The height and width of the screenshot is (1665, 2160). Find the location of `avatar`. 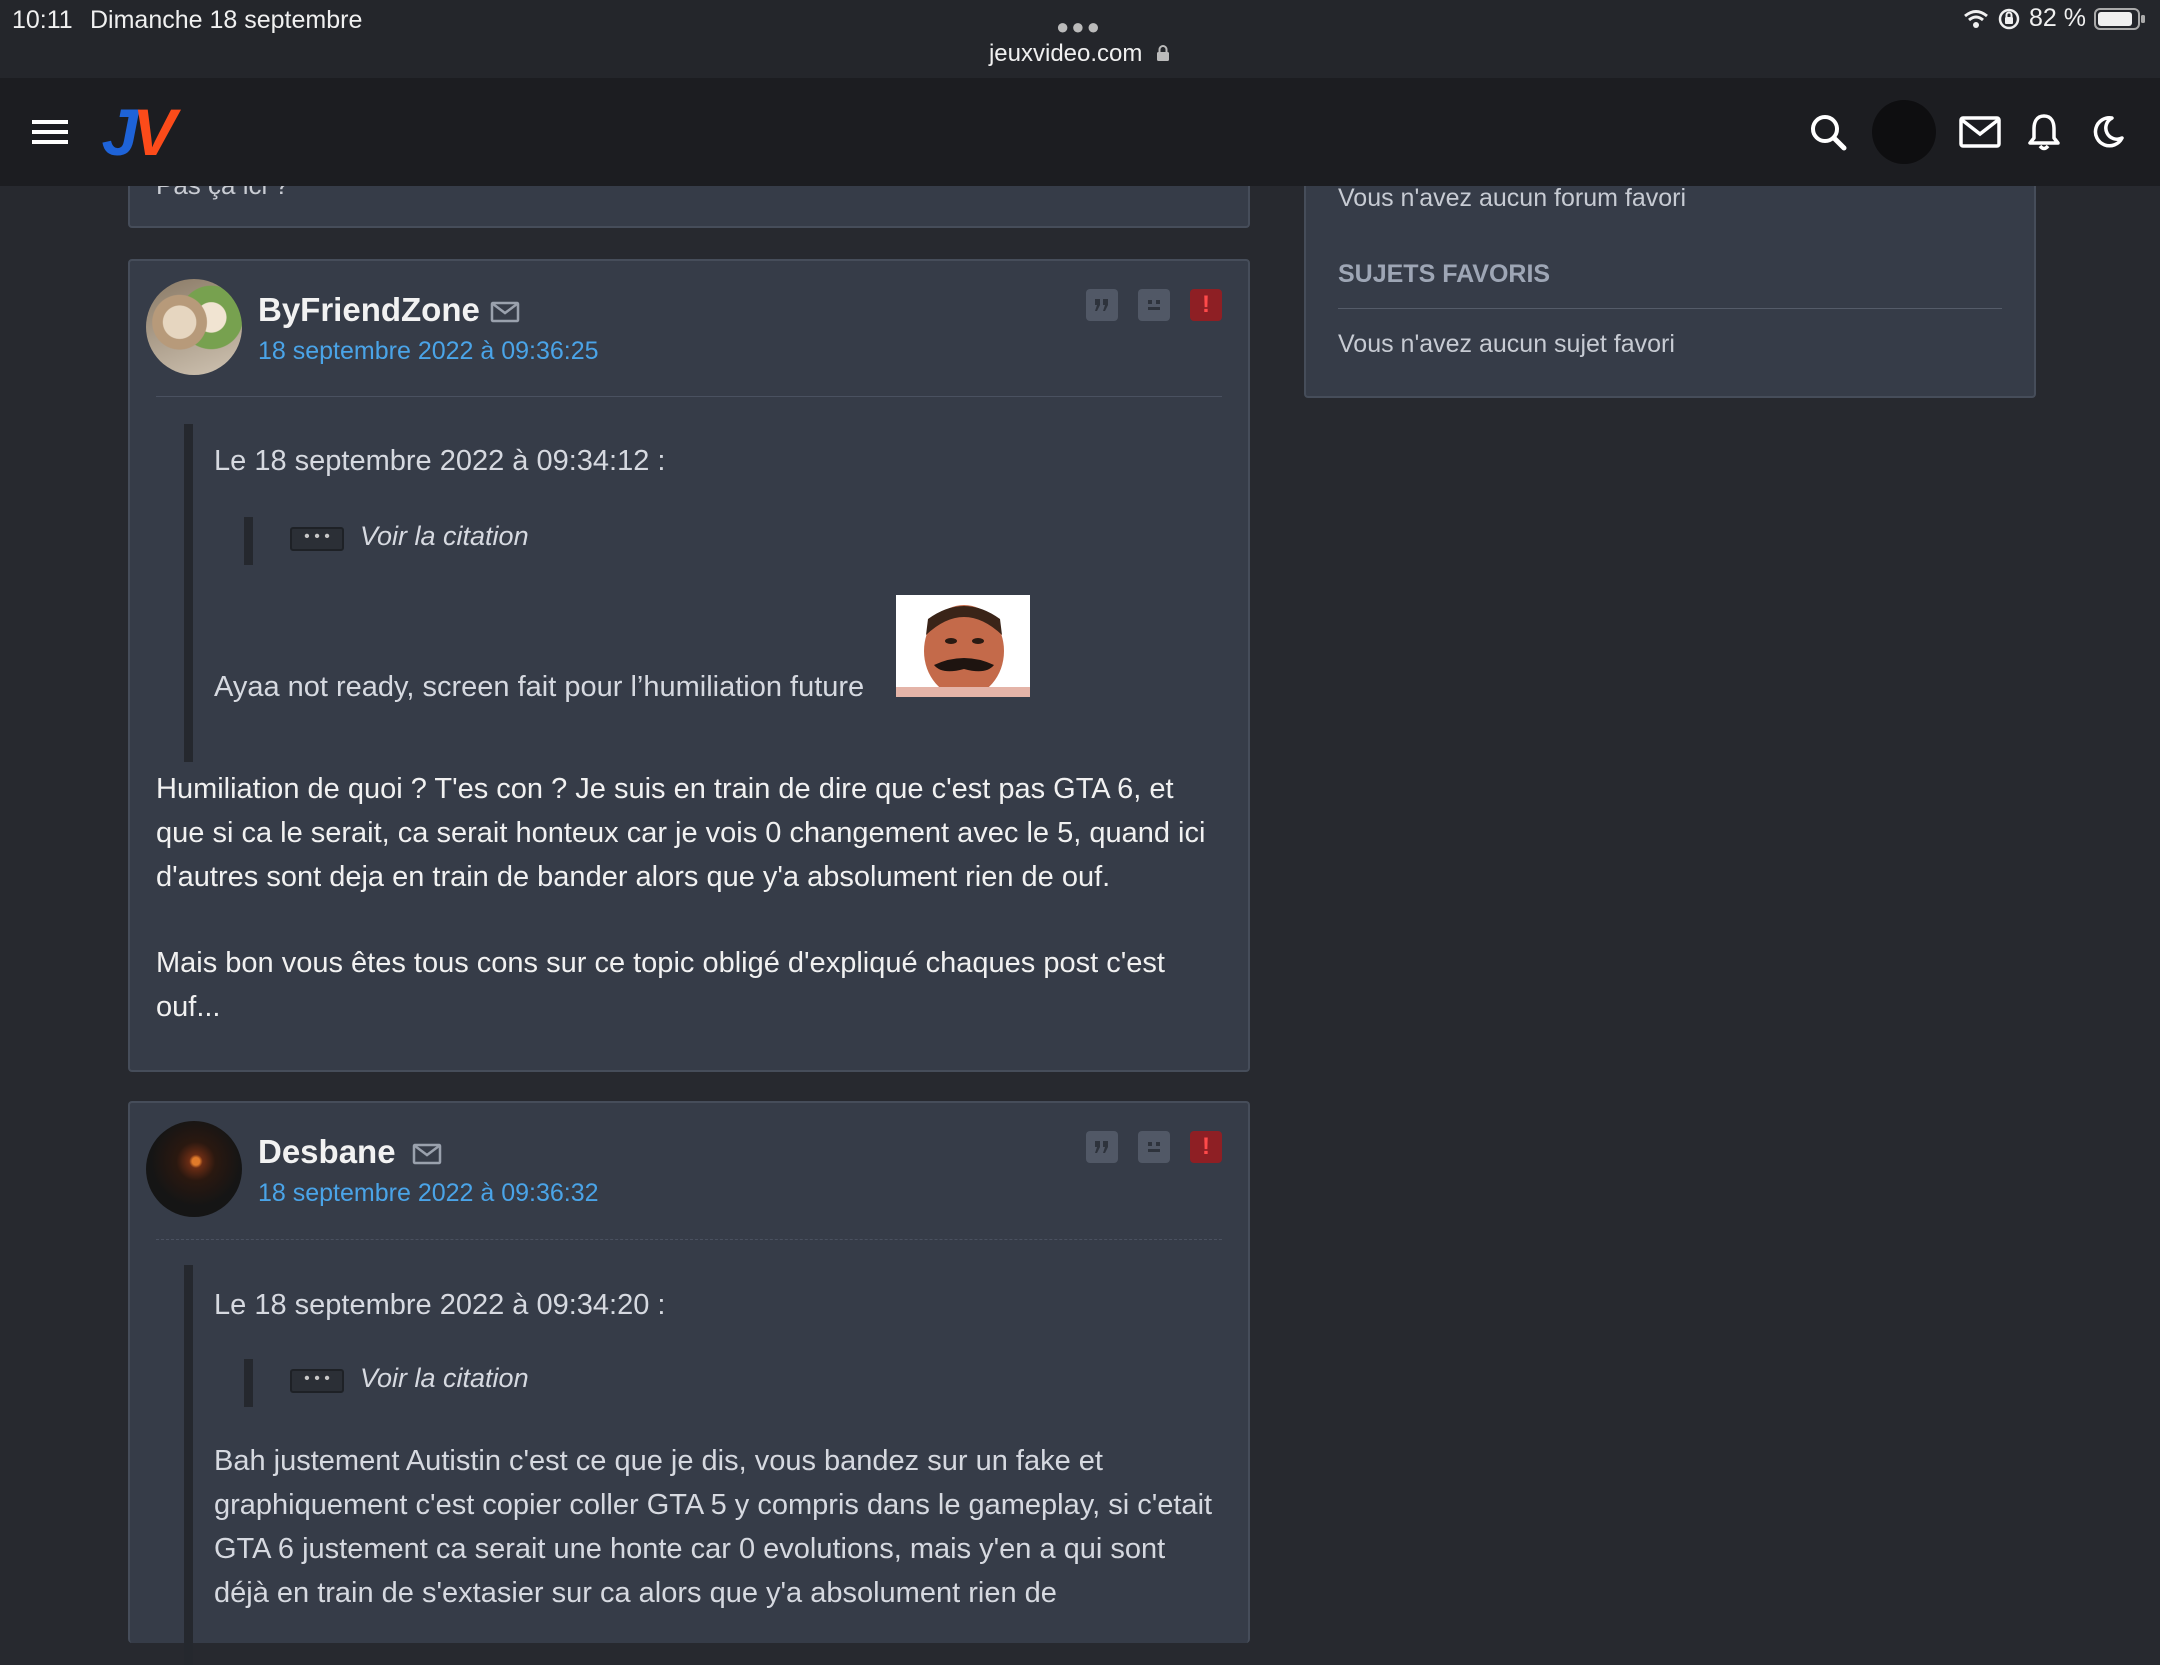

avatar is located at coordinates (1904, 132).